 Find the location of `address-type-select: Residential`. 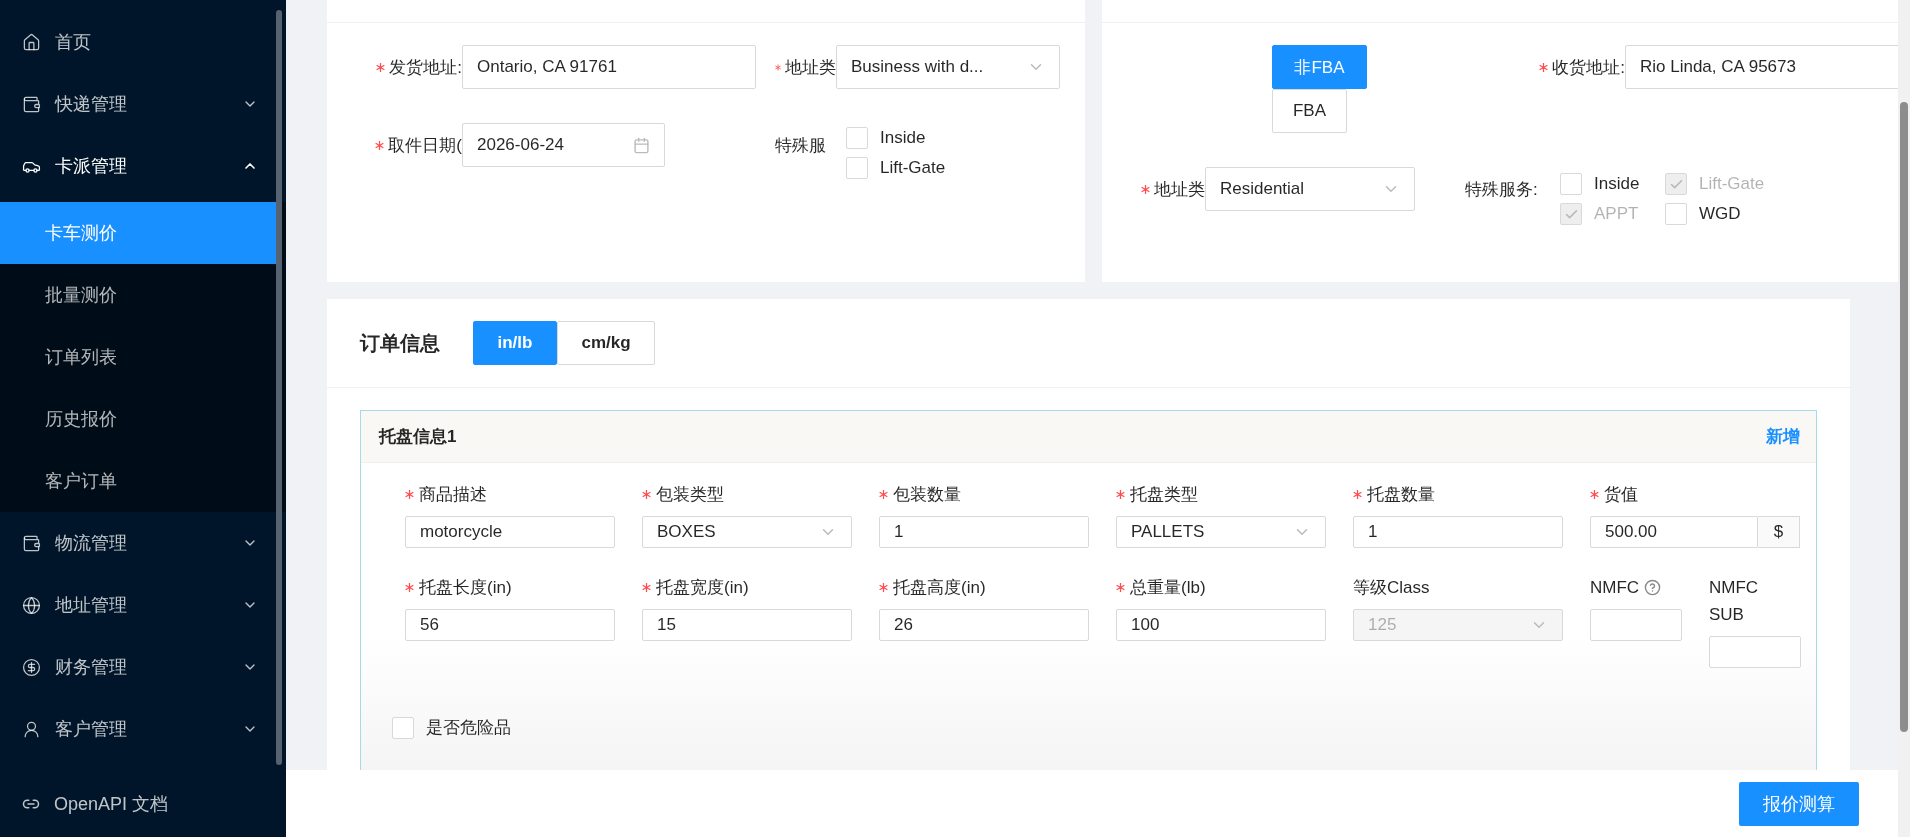

address-type-select: Residential is located at coordinates (1310, 189).